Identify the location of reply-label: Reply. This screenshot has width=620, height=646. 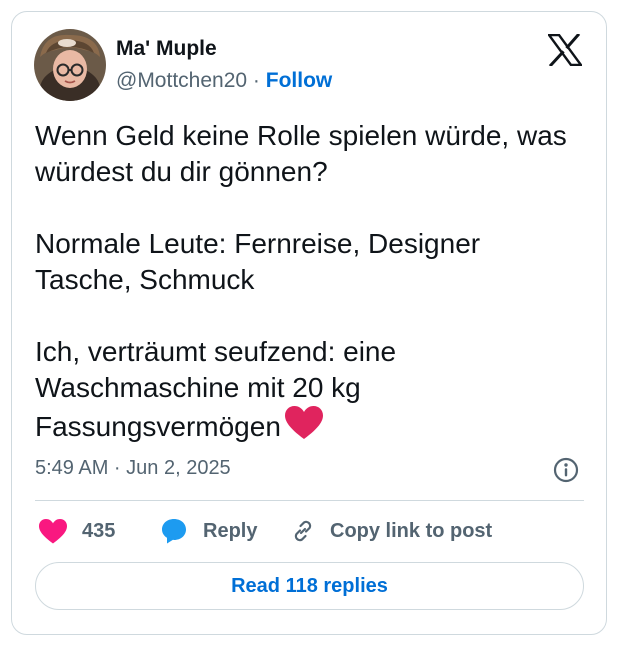
(230, 530).